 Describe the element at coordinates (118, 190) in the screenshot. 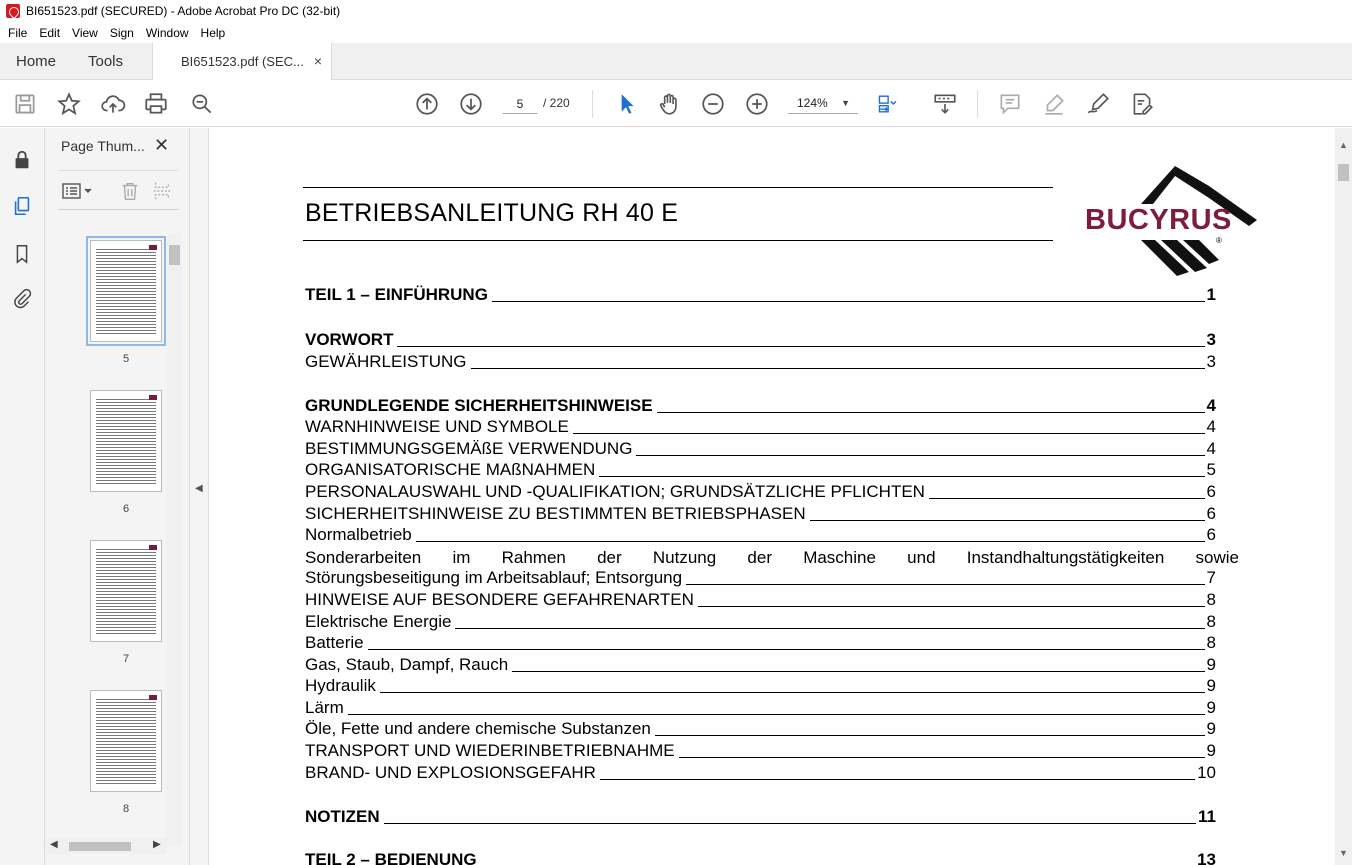

I see `panel-toolbar` at that location.